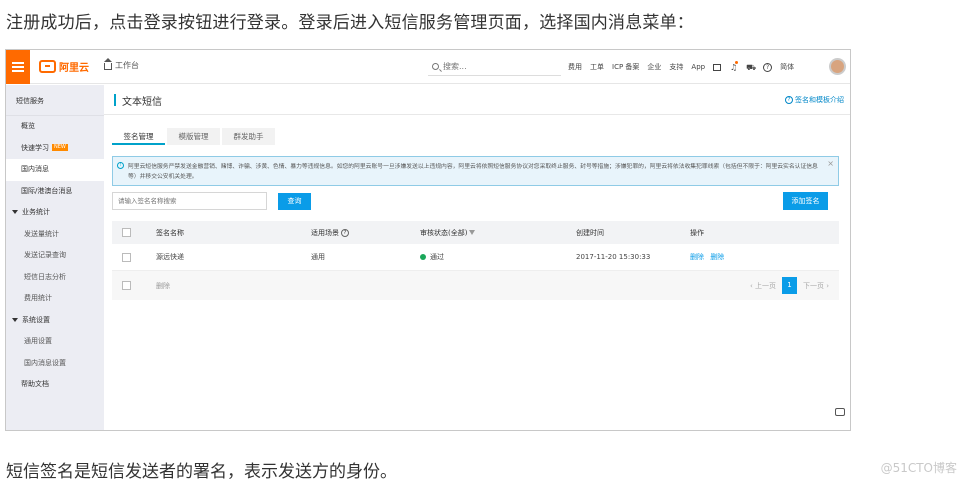 This screenshot has width=967, height=483. I want to click on status-approved-icon, so click(423, 257).